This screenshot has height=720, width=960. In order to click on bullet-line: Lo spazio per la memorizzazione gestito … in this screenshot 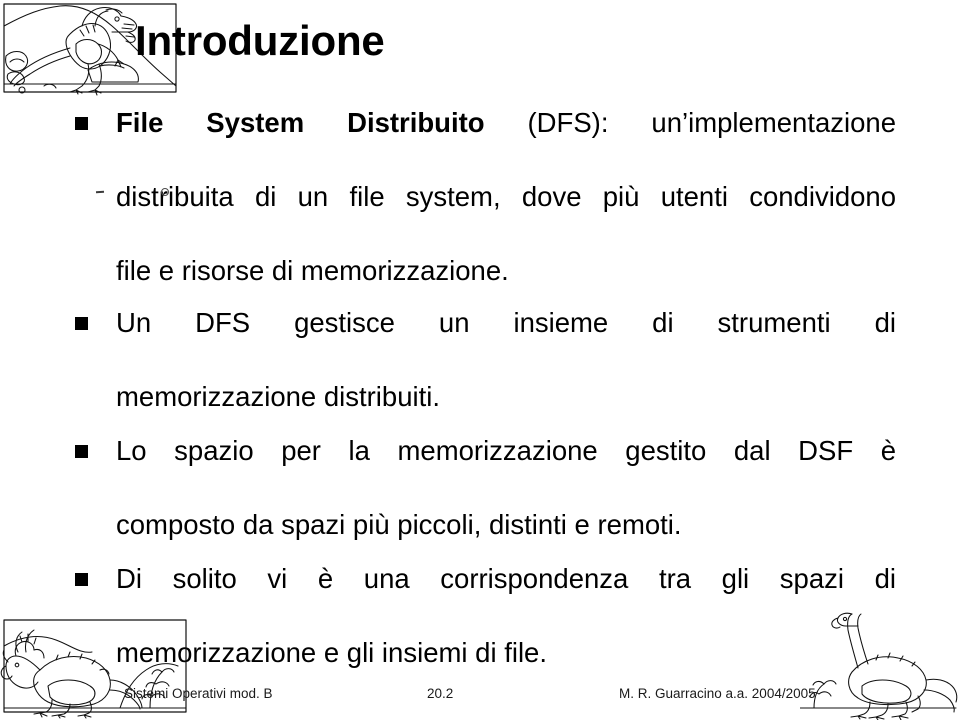, I will do `click(506, 450)`.